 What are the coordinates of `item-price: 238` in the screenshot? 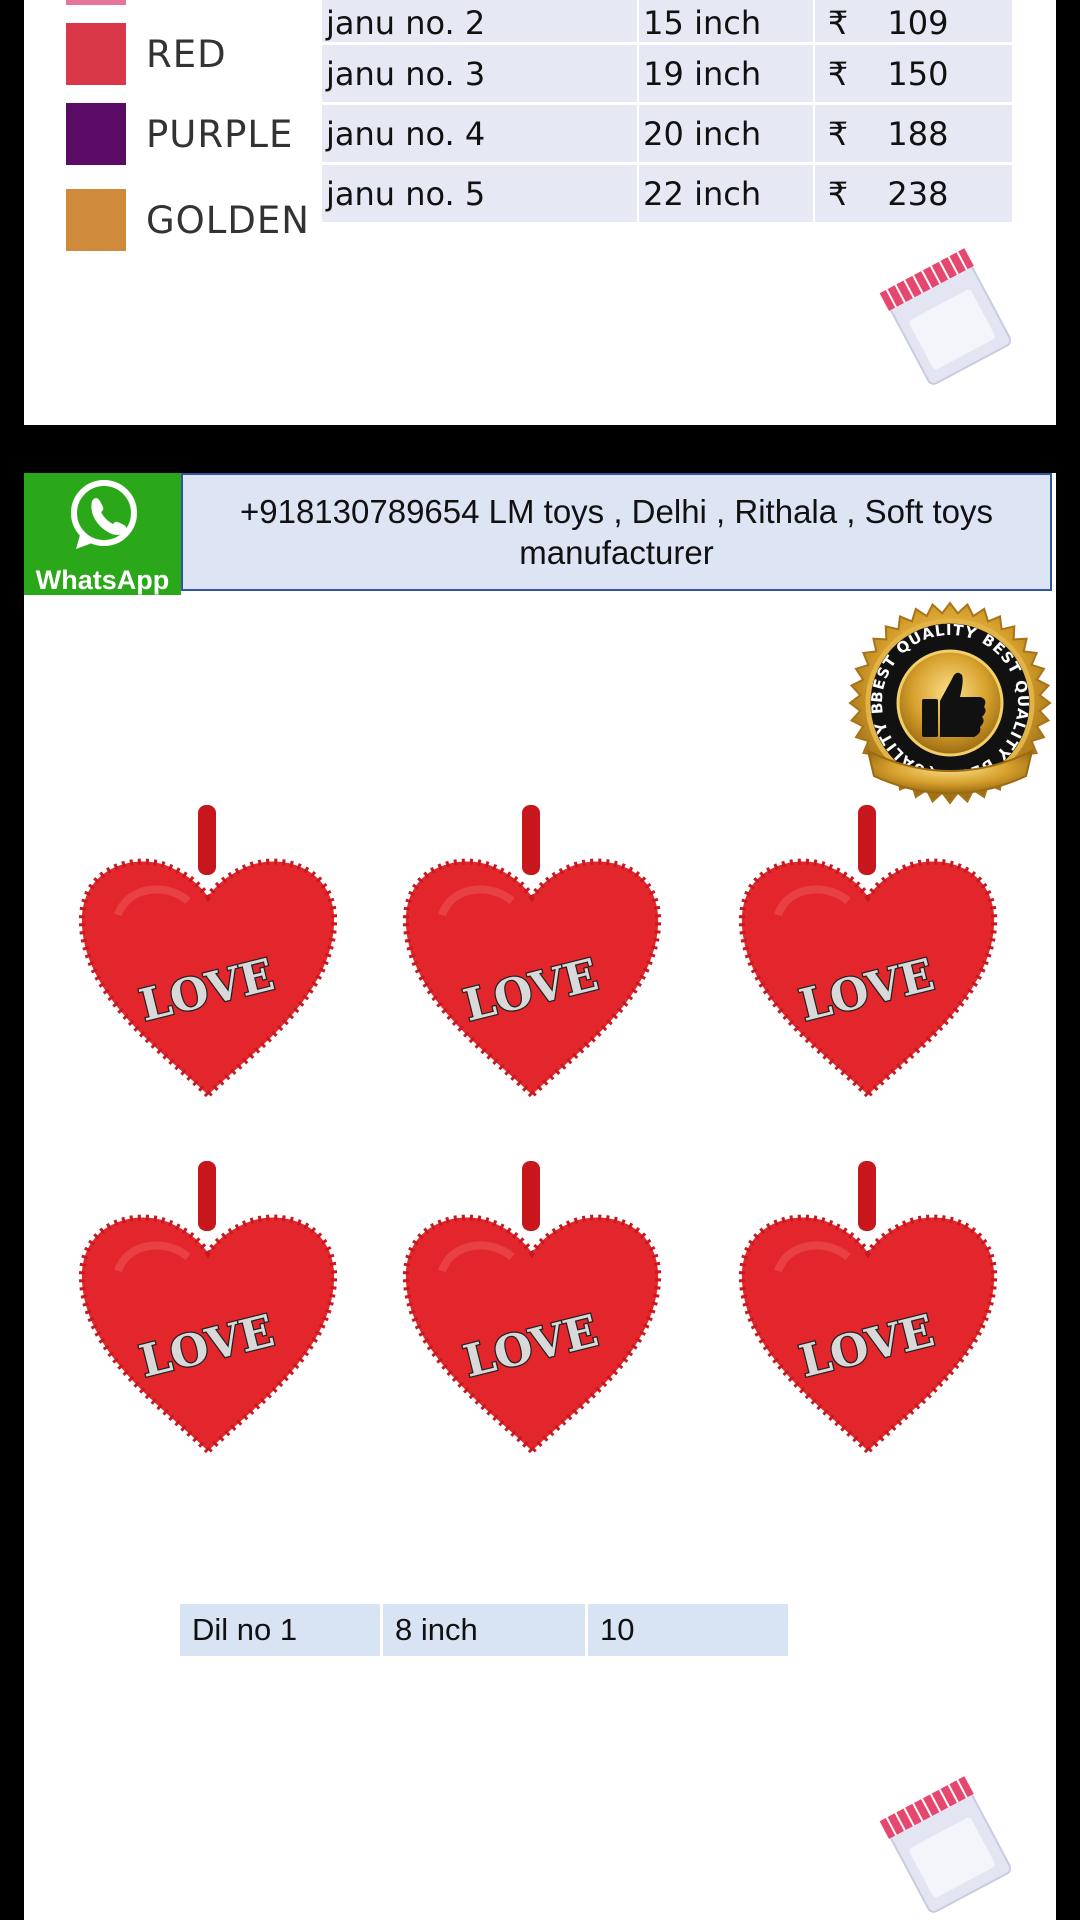 It's located at (937, 194).